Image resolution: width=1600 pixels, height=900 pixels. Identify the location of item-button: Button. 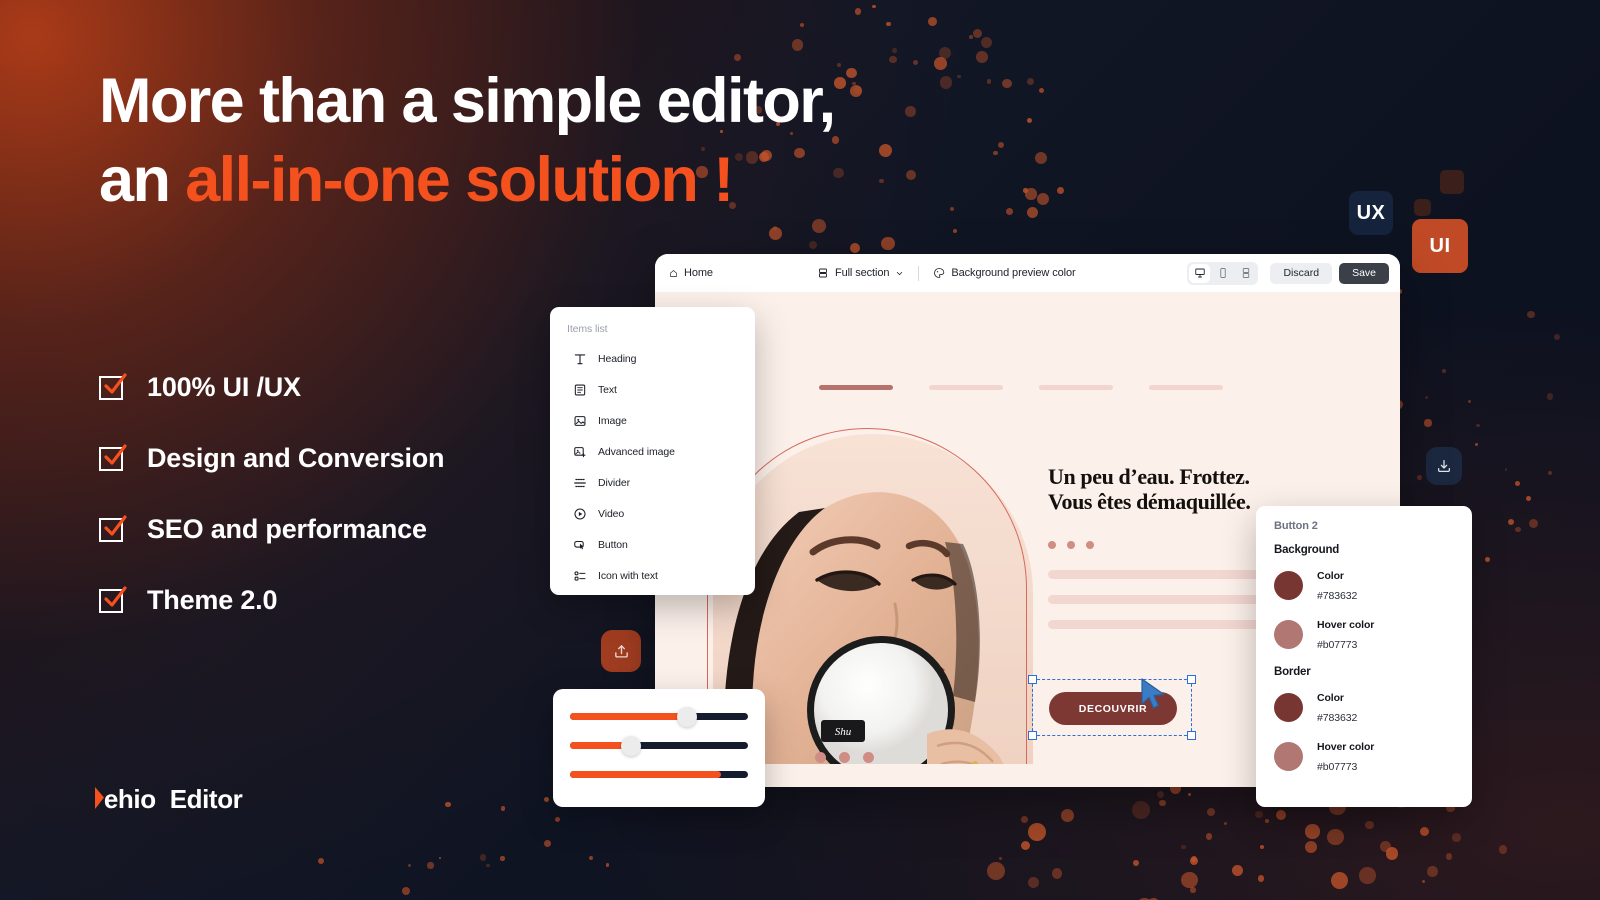
(652, 544).